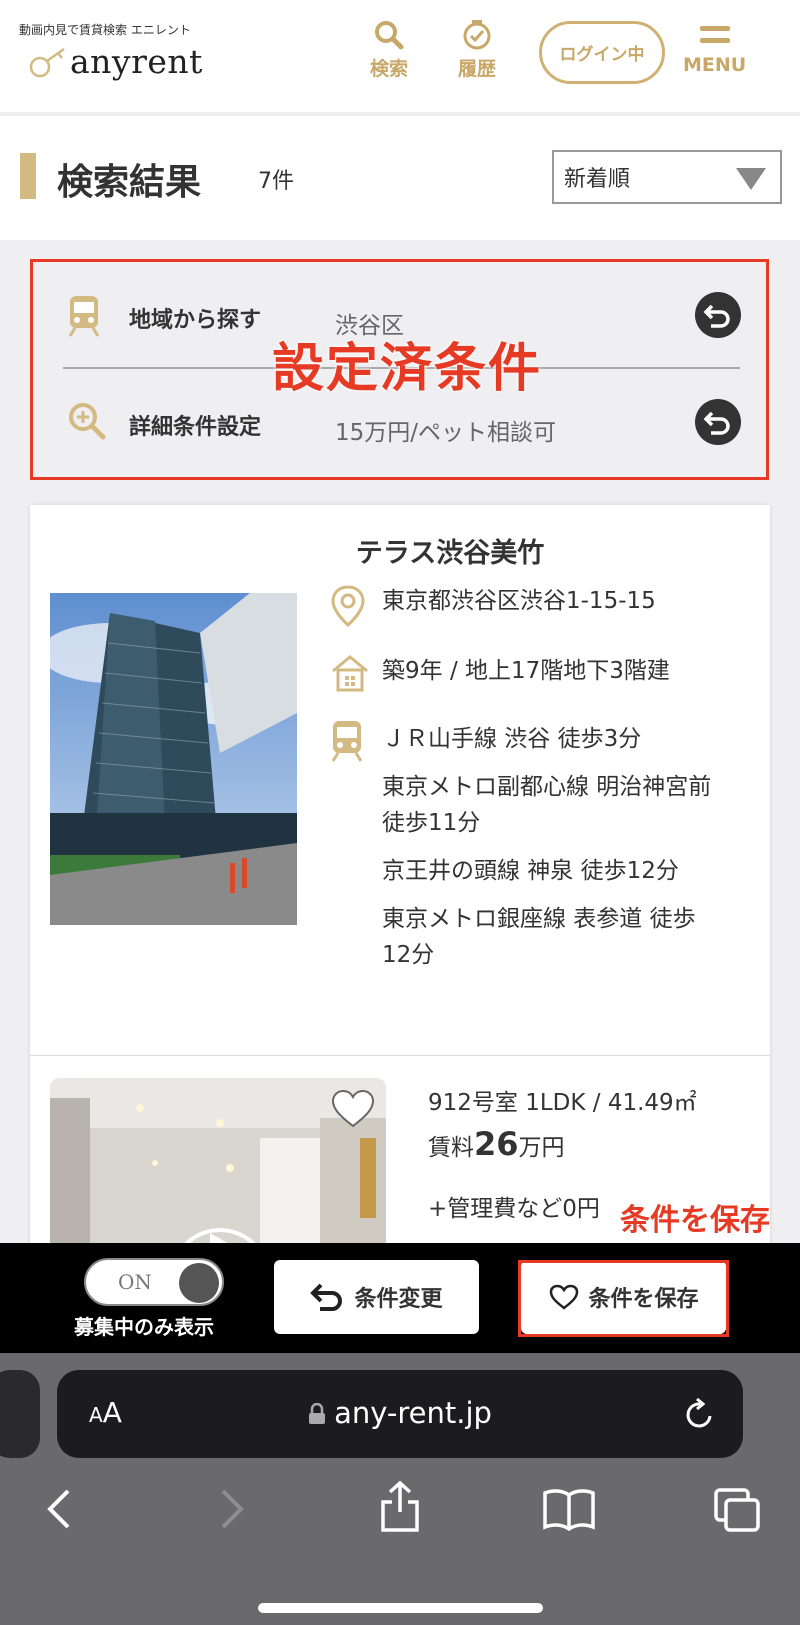 The image size is (800, 1625). What do you see at coordinates (144, 1327) in the screenshot?
I see `toggle-label: 募集中のみ表示` at bounding box center [144, 1327].